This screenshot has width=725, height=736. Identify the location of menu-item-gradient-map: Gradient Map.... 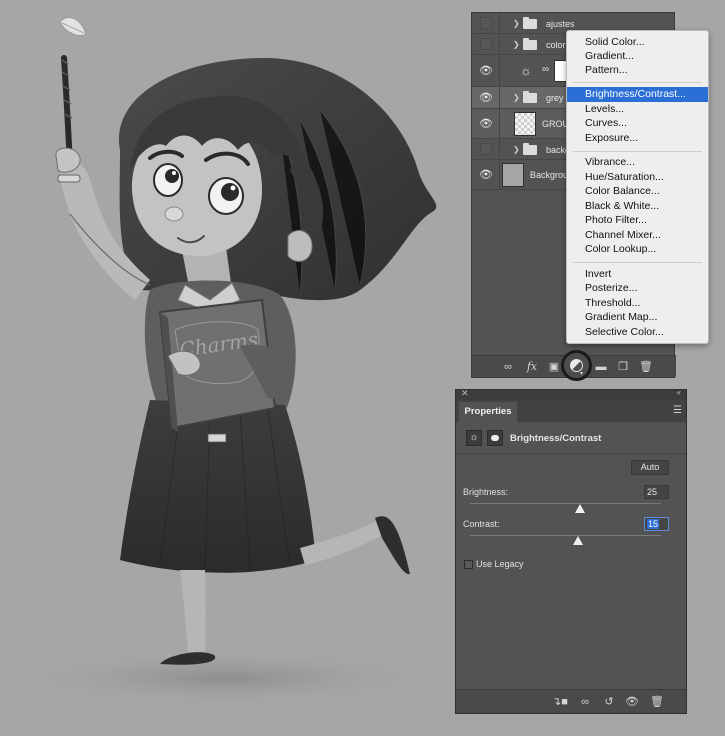
(637, 317).